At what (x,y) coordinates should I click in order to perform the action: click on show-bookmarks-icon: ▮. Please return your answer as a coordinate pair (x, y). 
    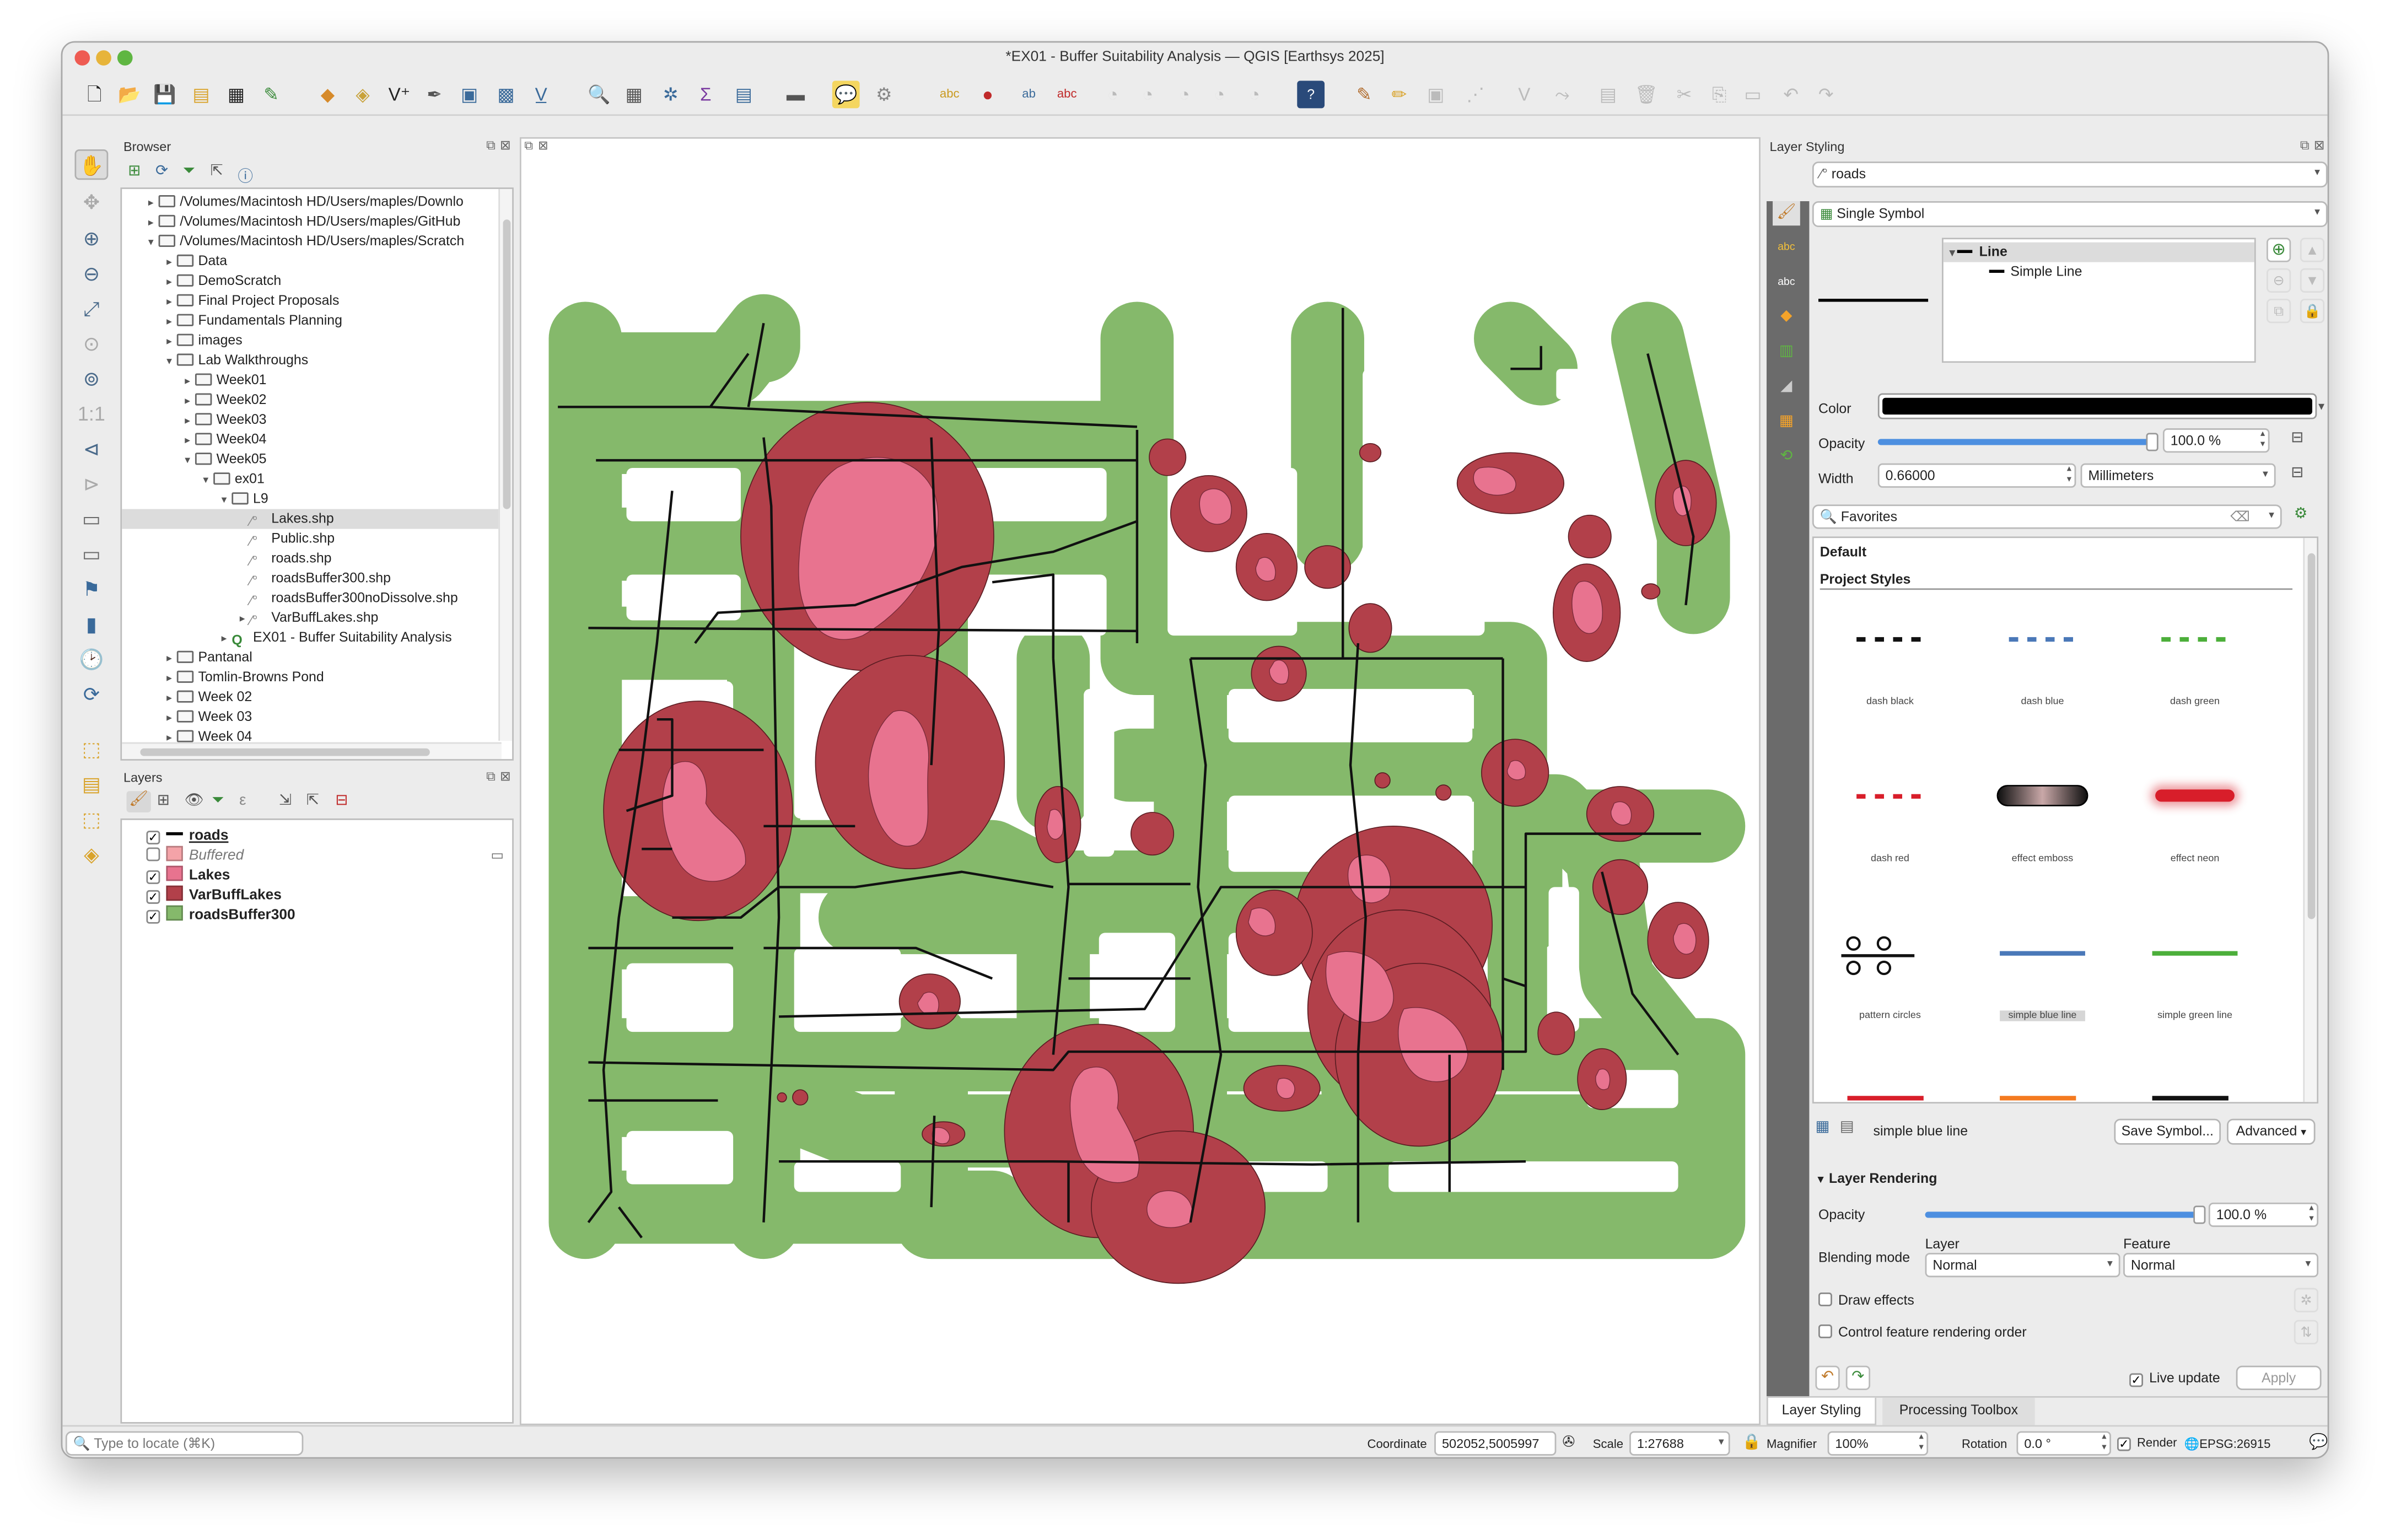
    Looking at the image, I should click on (91, 623).